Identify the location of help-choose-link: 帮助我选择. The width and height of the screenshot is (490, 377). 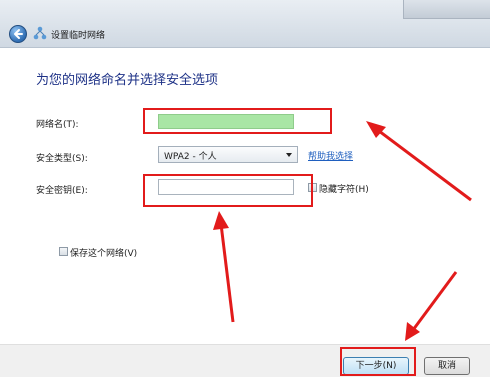
(330, 155).